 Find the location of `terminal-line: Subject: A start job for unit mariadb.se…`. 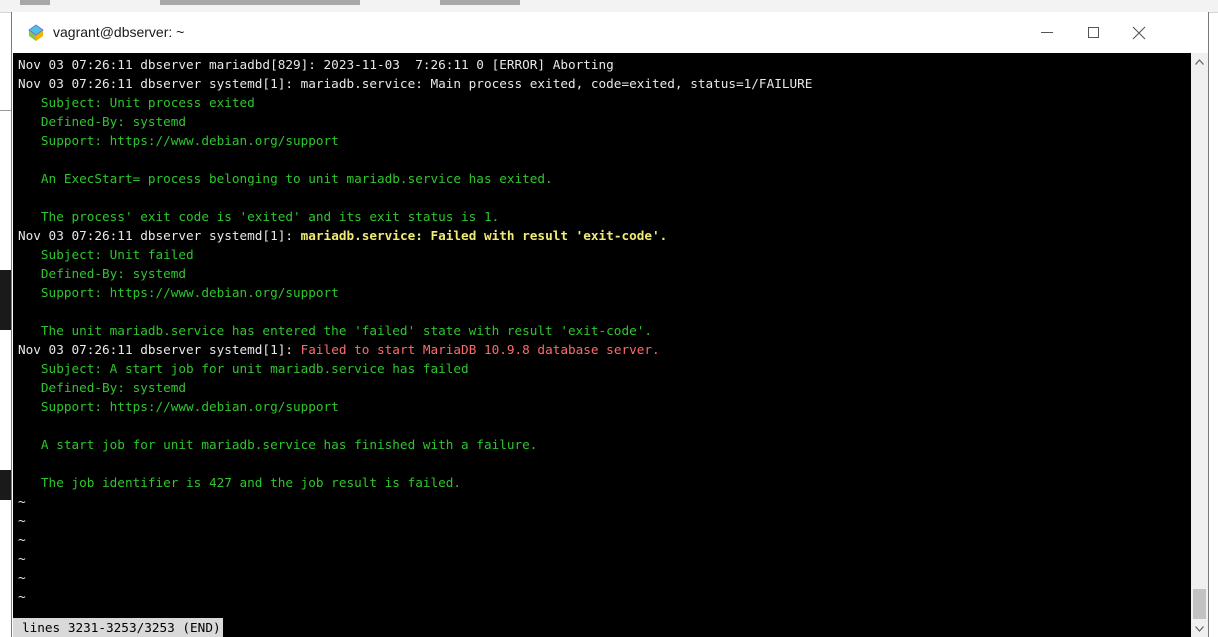

terminal-line: Subject: A start job for unit mariadb.se… is located at coordinates (415, 368).